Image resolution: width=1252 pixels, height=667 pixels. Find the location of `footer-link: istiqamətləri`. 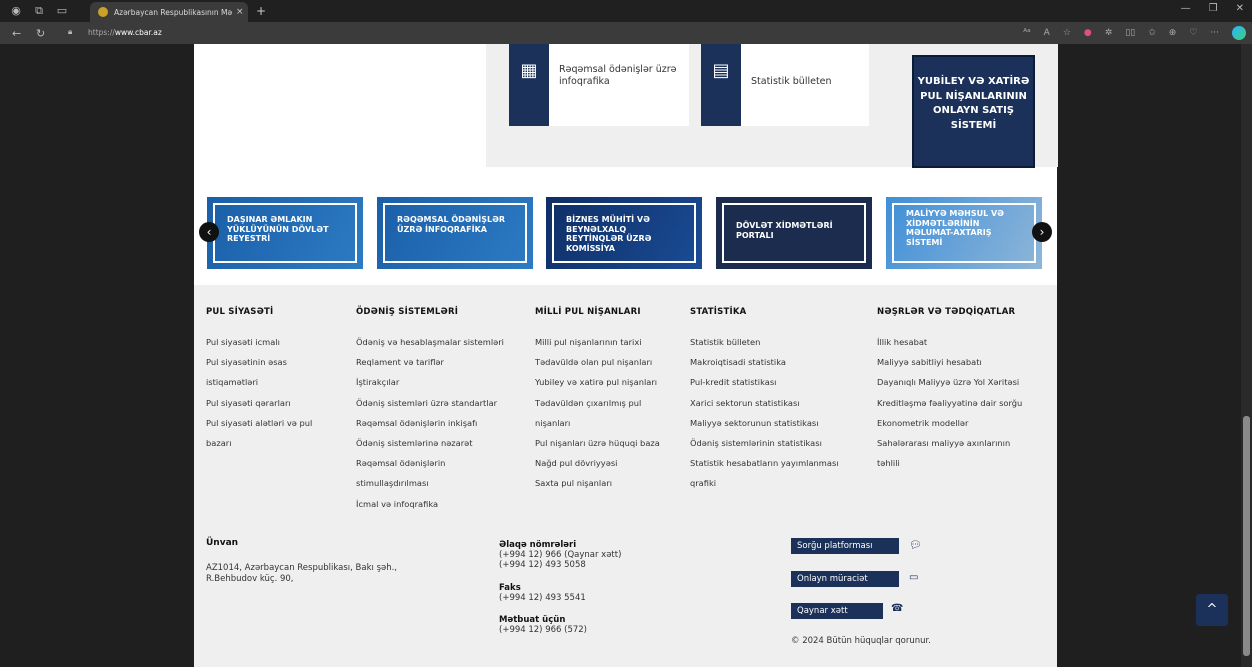

footer-link: istiqamətləri is located at coordinates (259, 382).